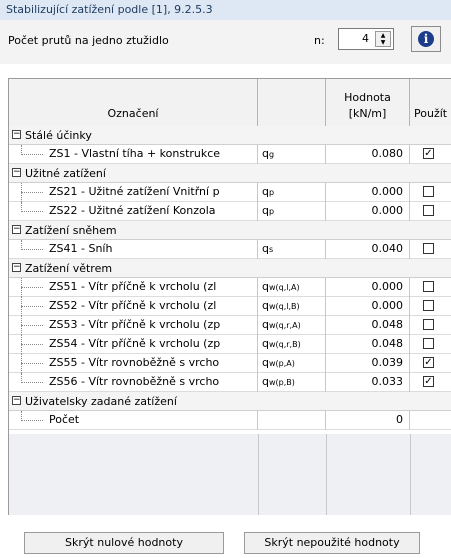 The image size is (451, 558). Describe the element at coordinates (225, 42) in the screenshot. I see `rods-parameter-row: Počet prutů na jedno ztužidlo n: 4 ▲ ▼ i` at that location.